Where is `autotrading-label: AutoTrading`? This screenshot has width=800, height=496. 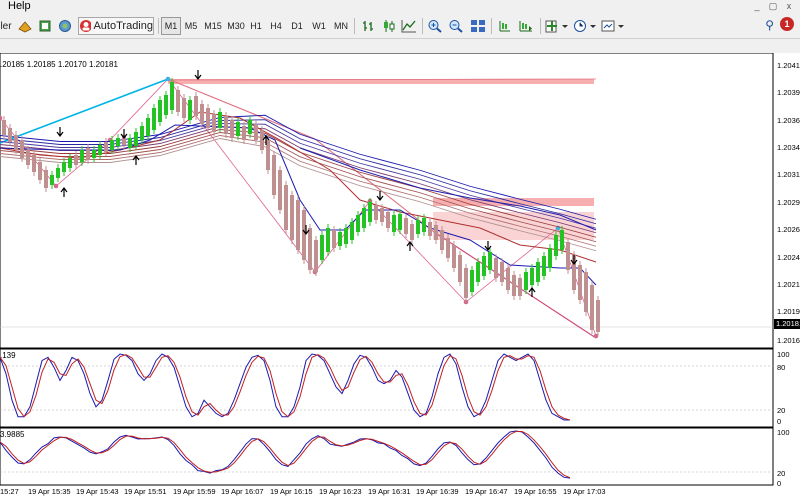 autotrading-label: AutoTrading is located at coordinates (123, 26).